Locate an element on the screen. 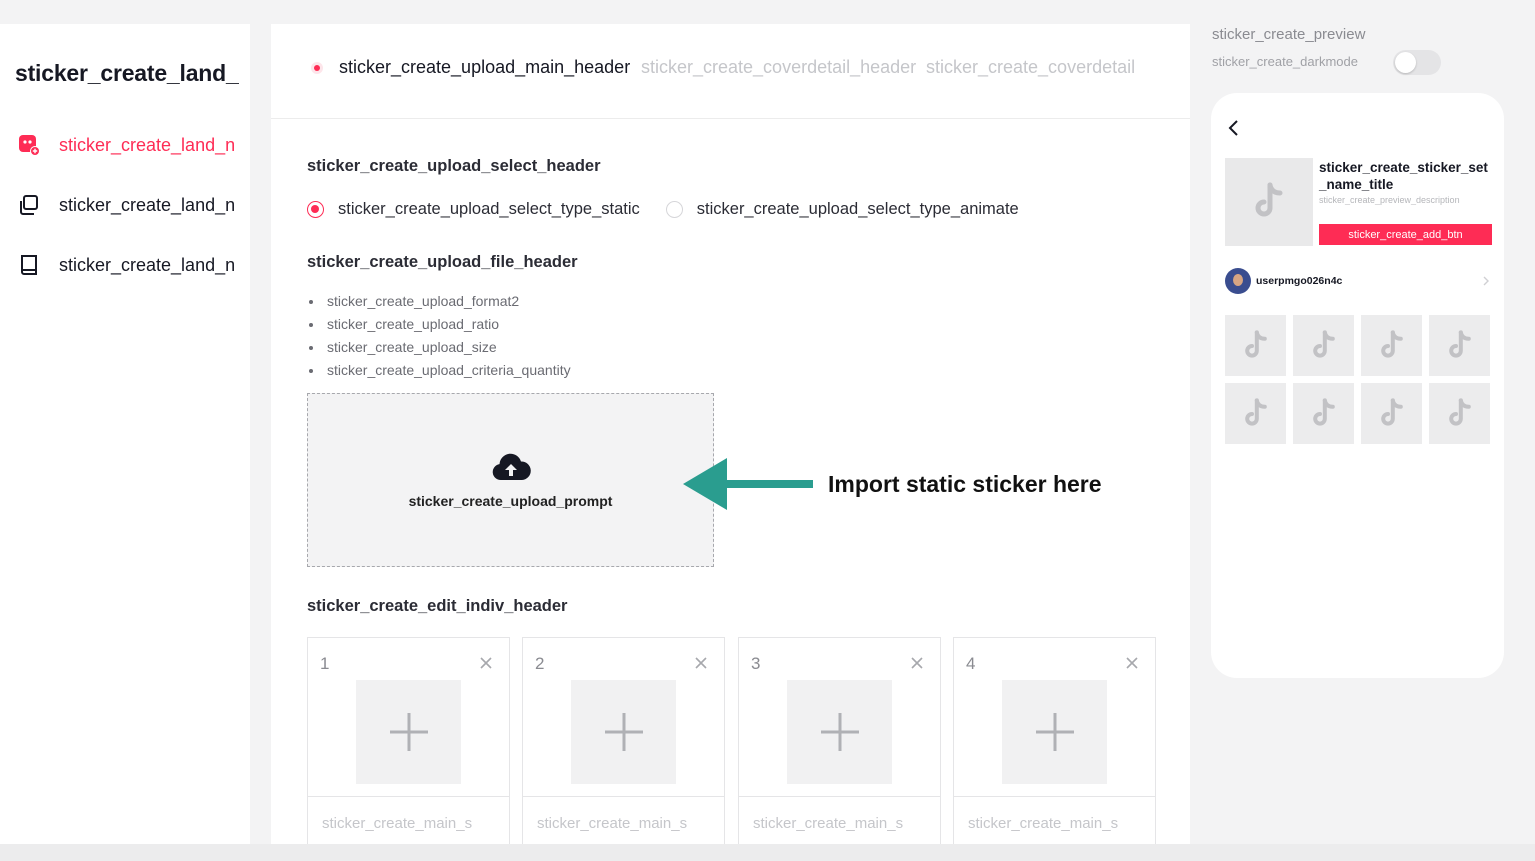 The width and height of the screenshot is (1535, 861). sticker-slot: 1 sticker_create_main_s is located at coordinates (408, 740).